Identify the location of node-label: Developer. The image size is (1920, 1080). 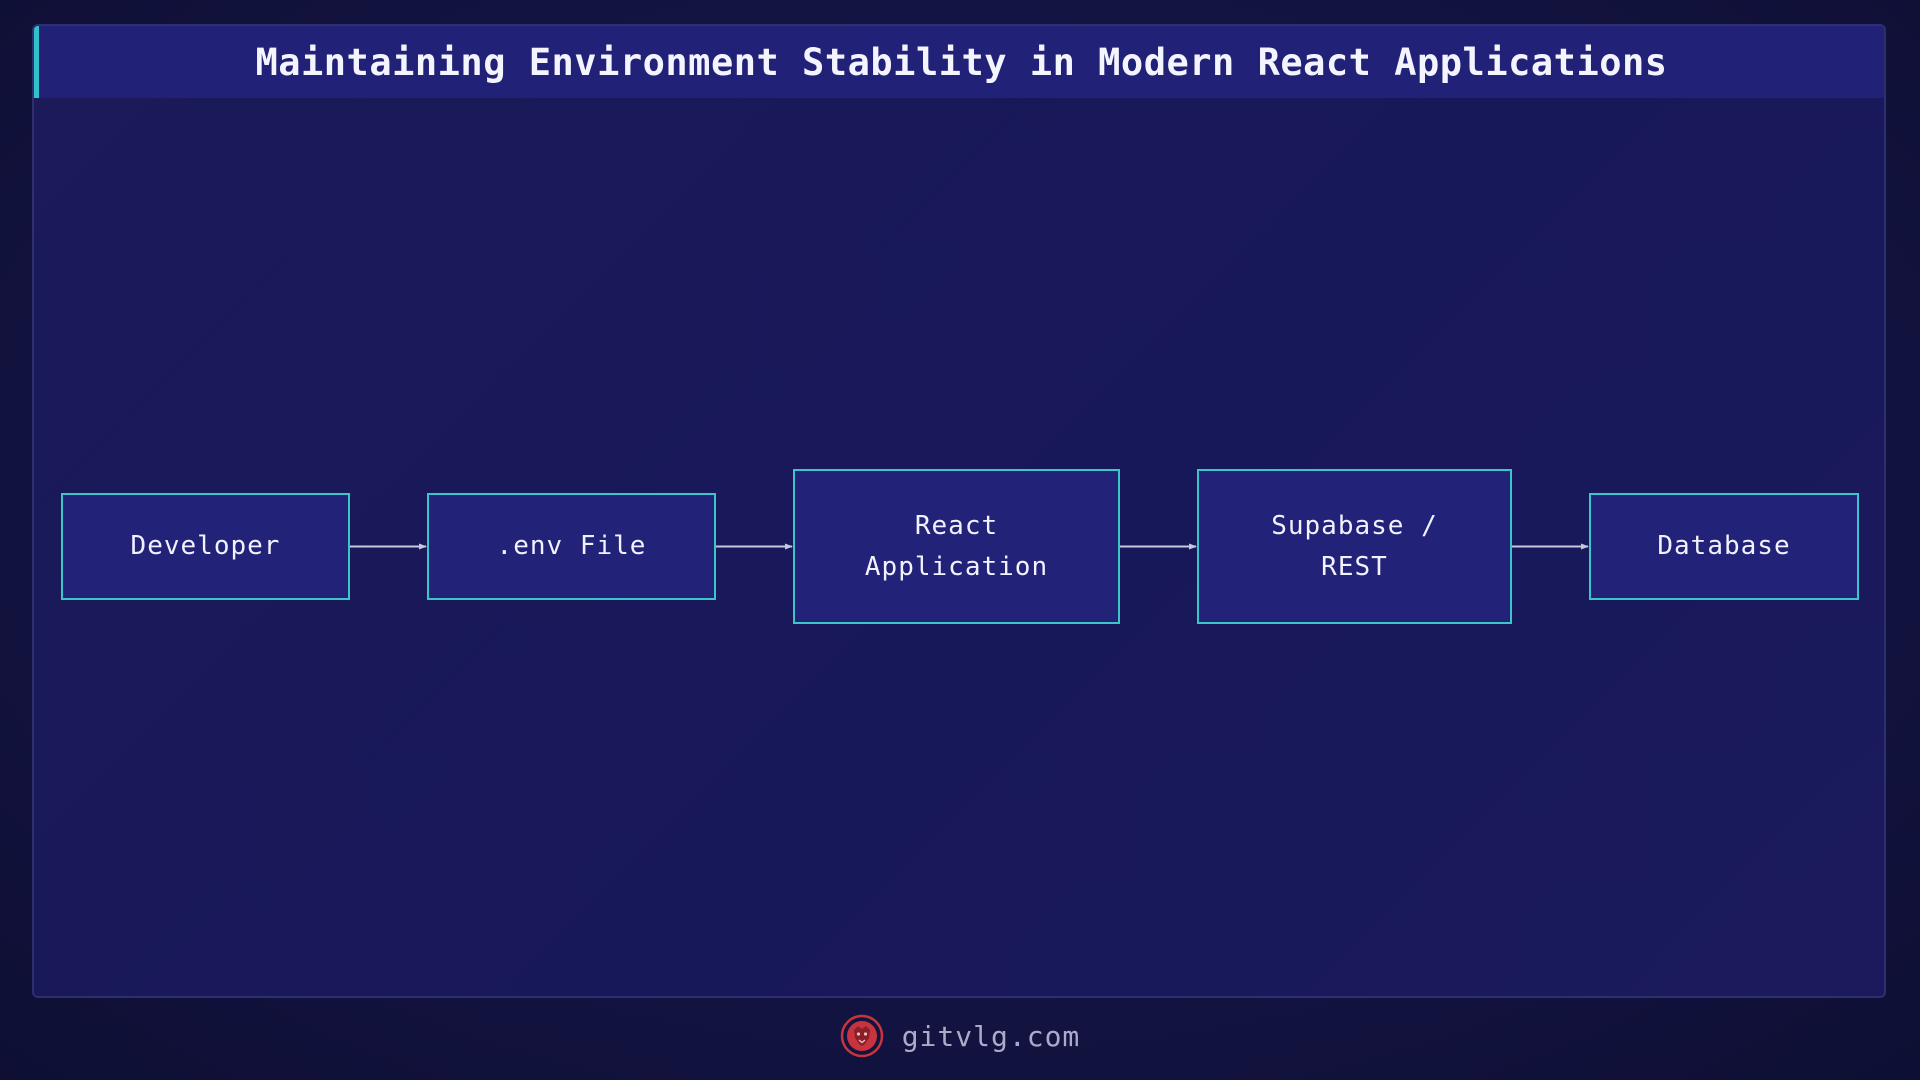
(205, 546).